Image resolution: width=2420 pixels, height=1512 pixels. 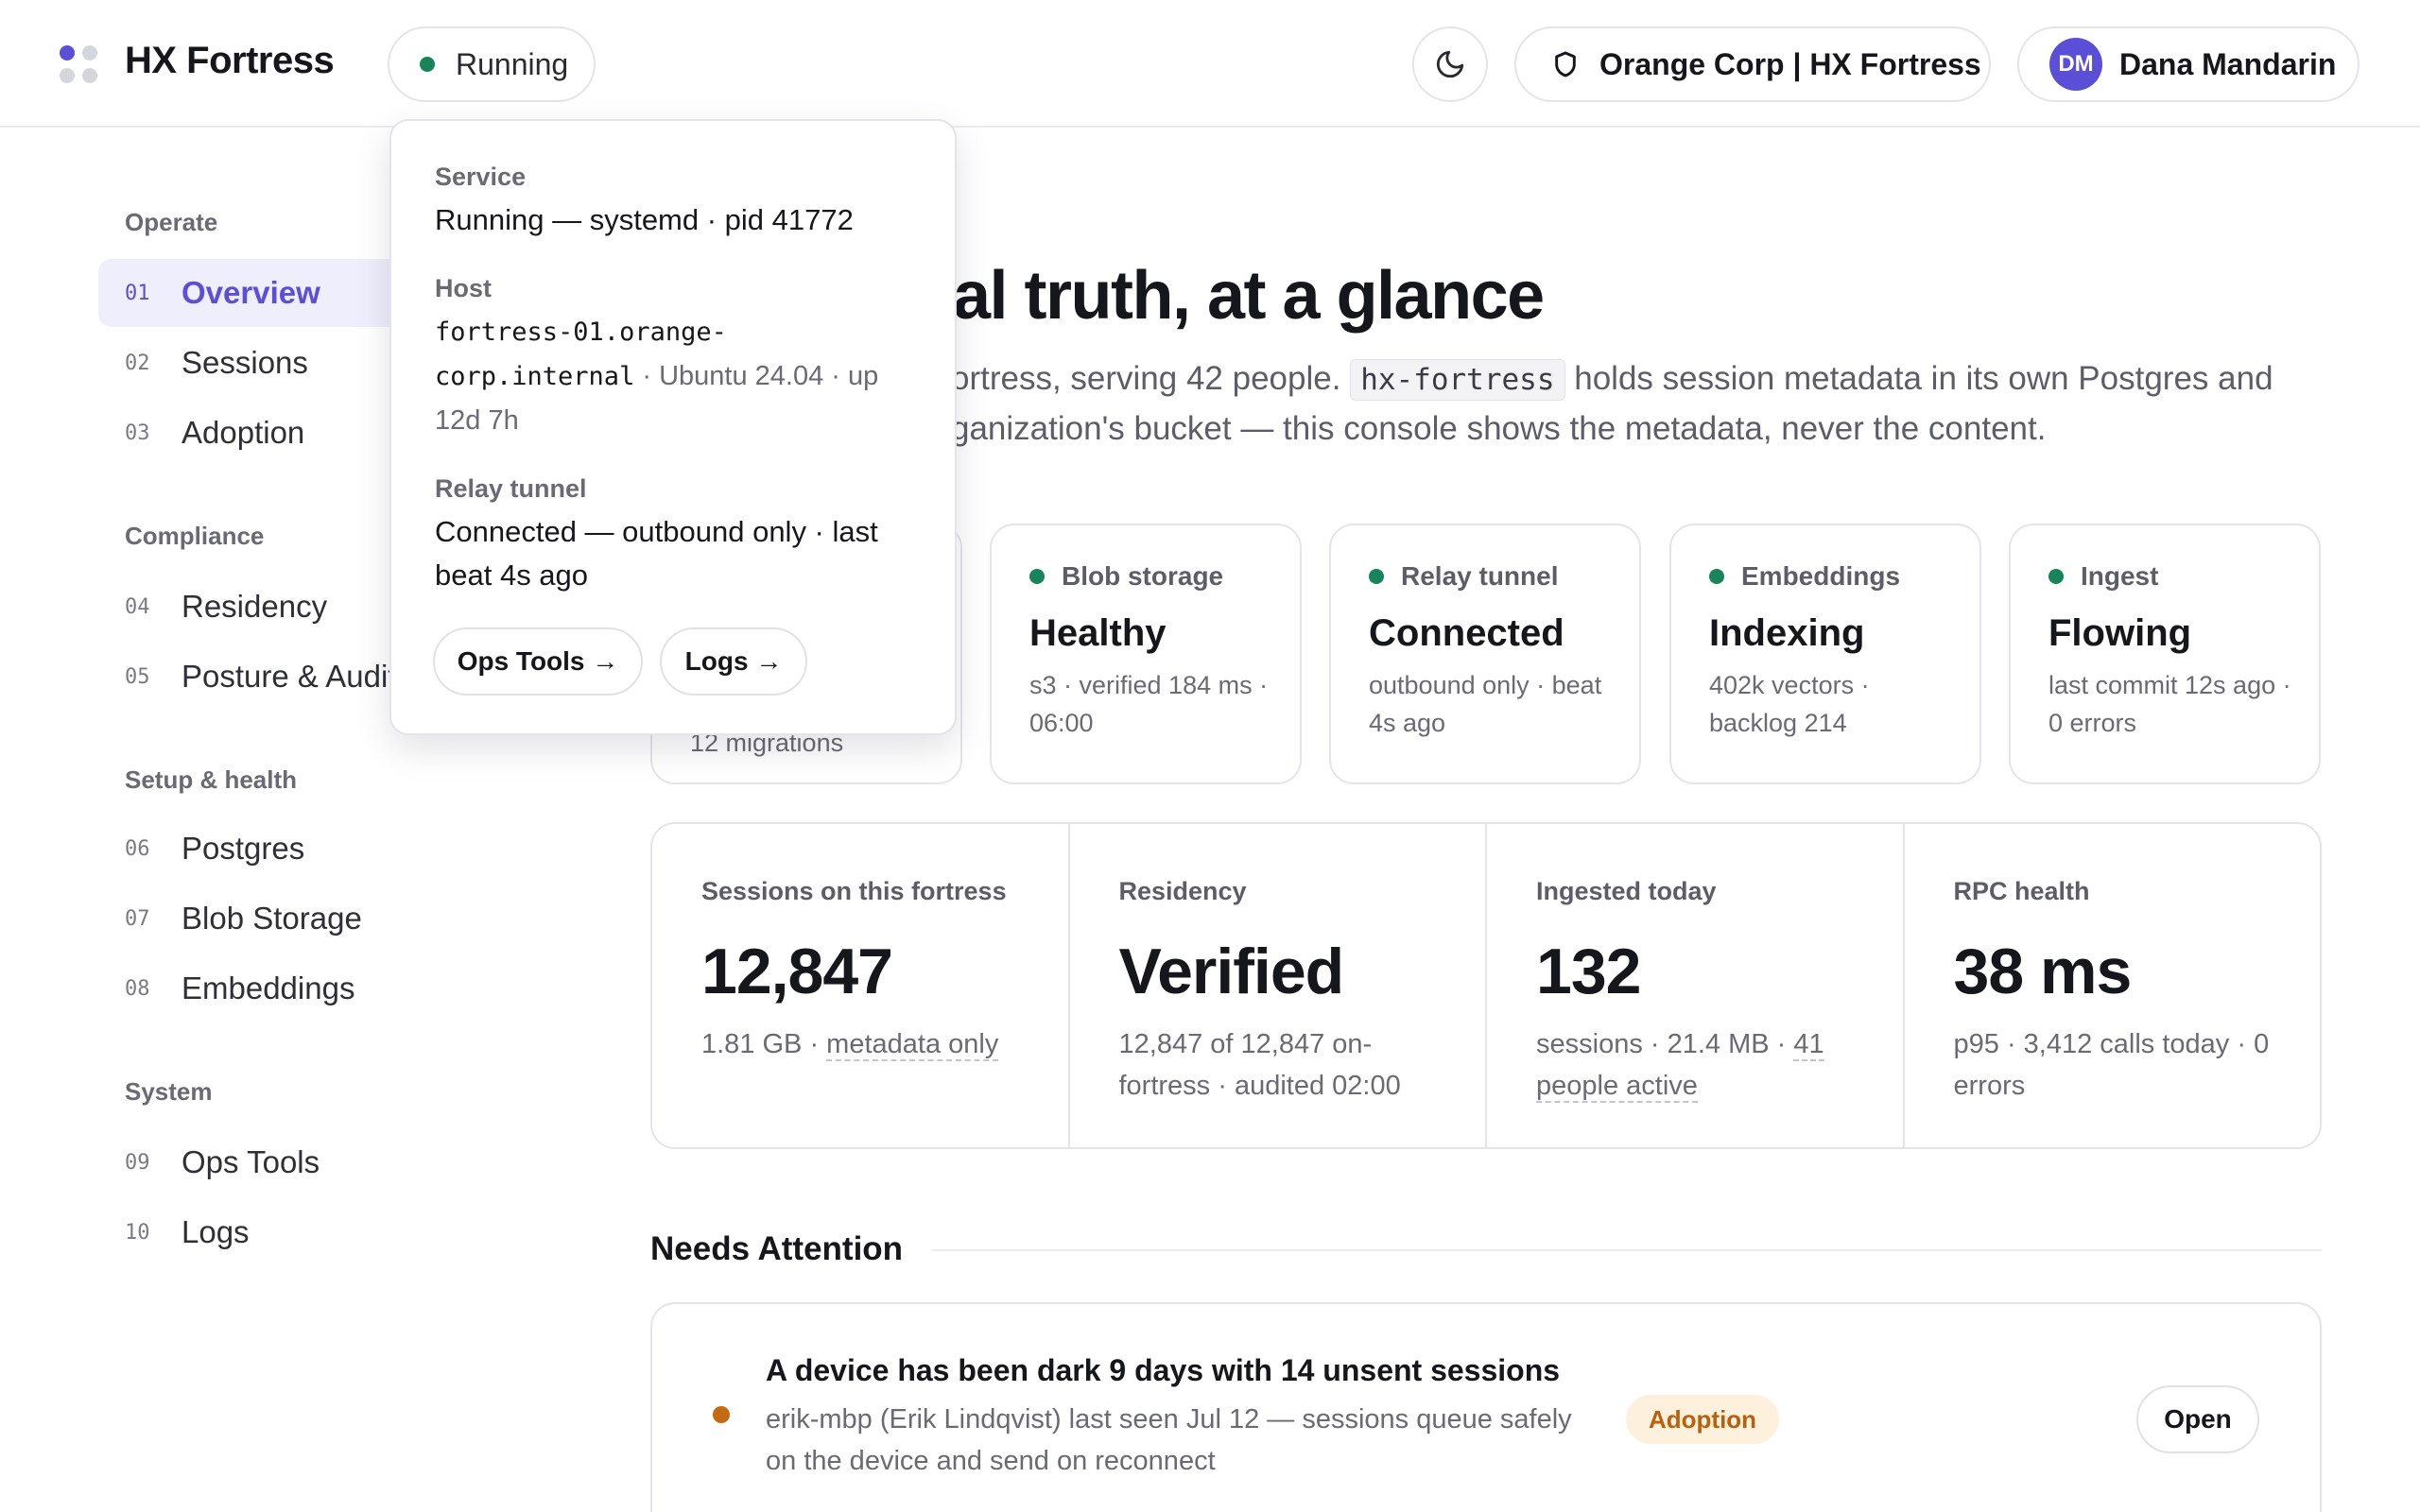 What do you see at coordinates (137, 988) in the screenshot?
I see `sidebar-item-number: 08` at bounding box center [137, 988].